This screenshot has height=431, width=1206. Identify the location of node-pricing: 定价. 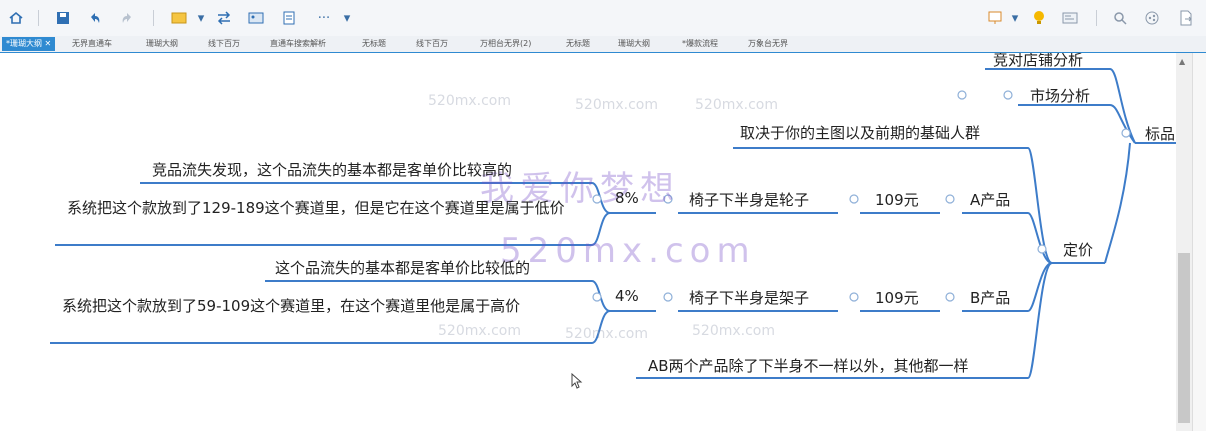
(1078, 249).